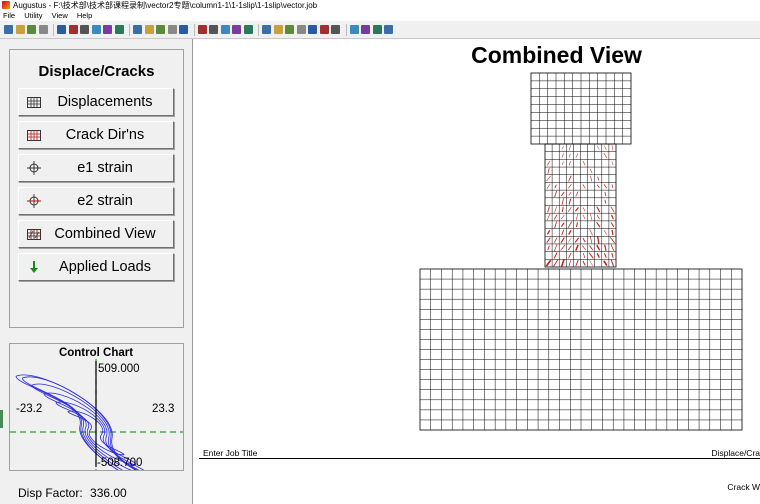  I want to click on crack-dirns-button: Crack Dir'ns, so click(96, 135).